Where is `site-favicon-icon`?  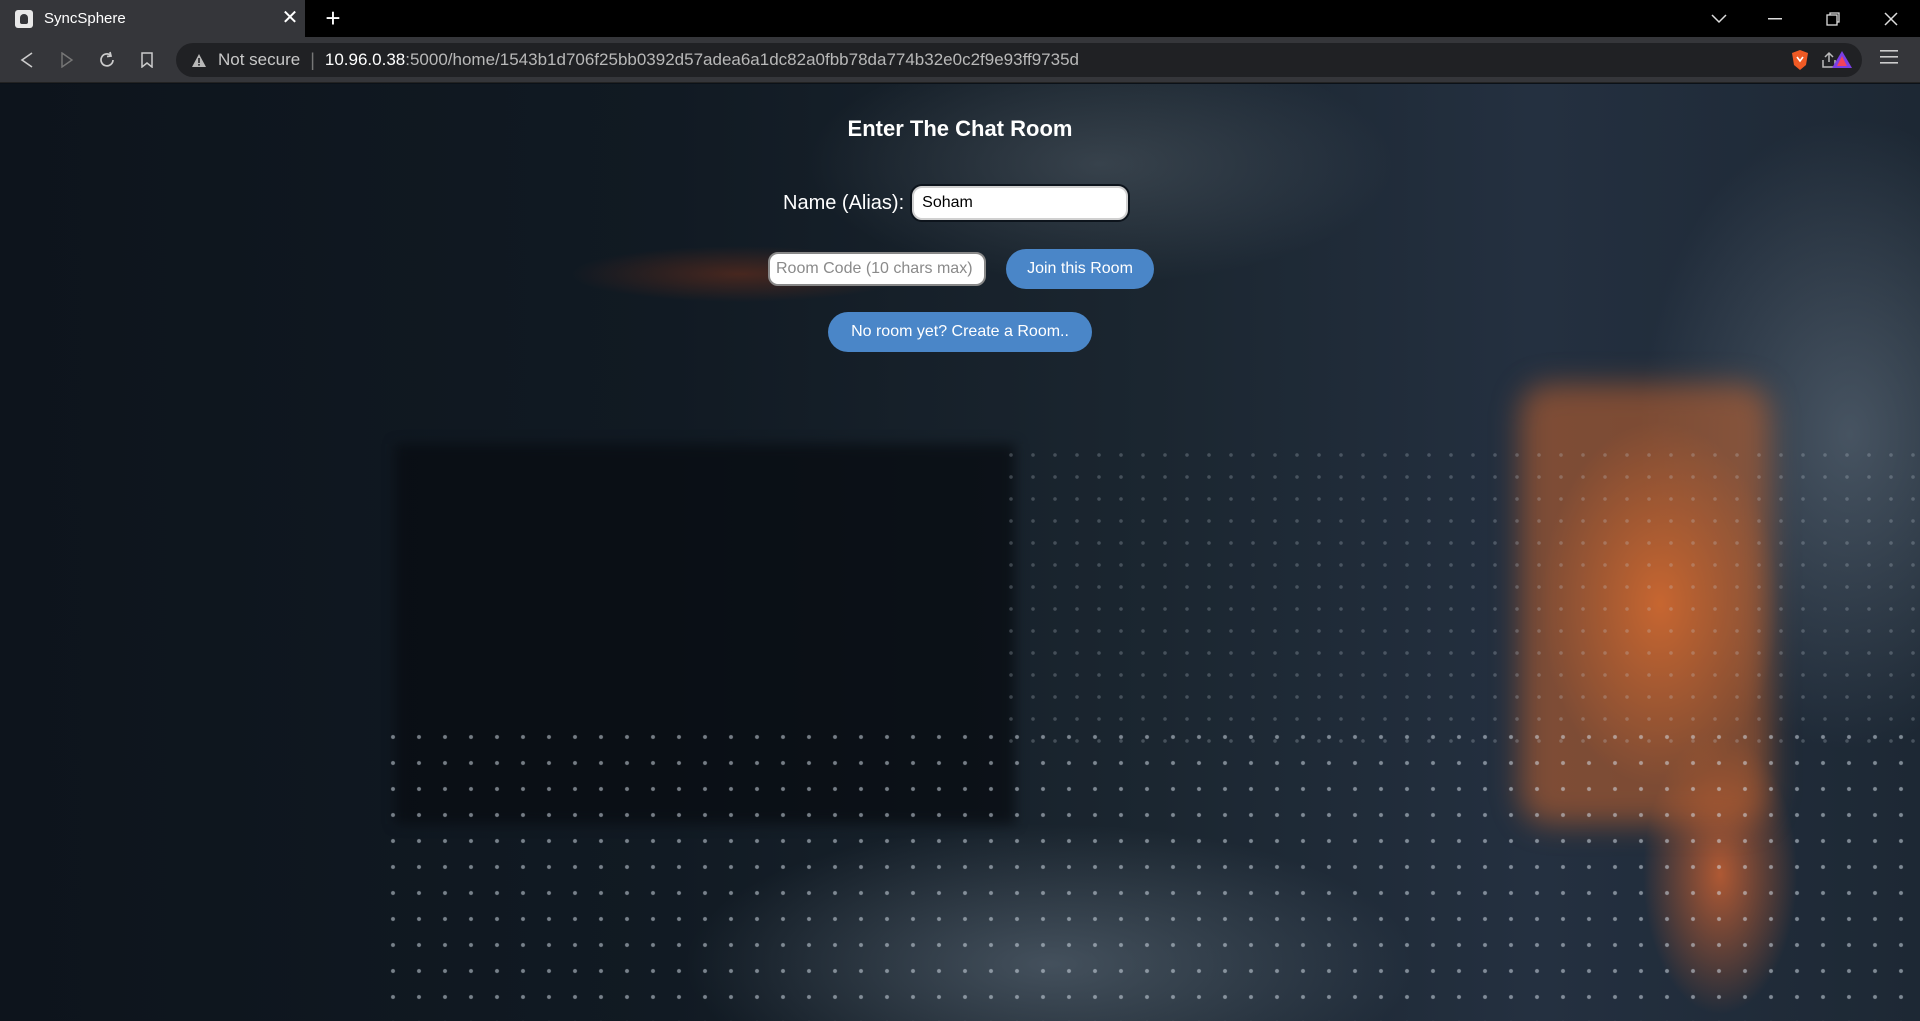
site-favicon-icon is located at coordinates (24, 18).